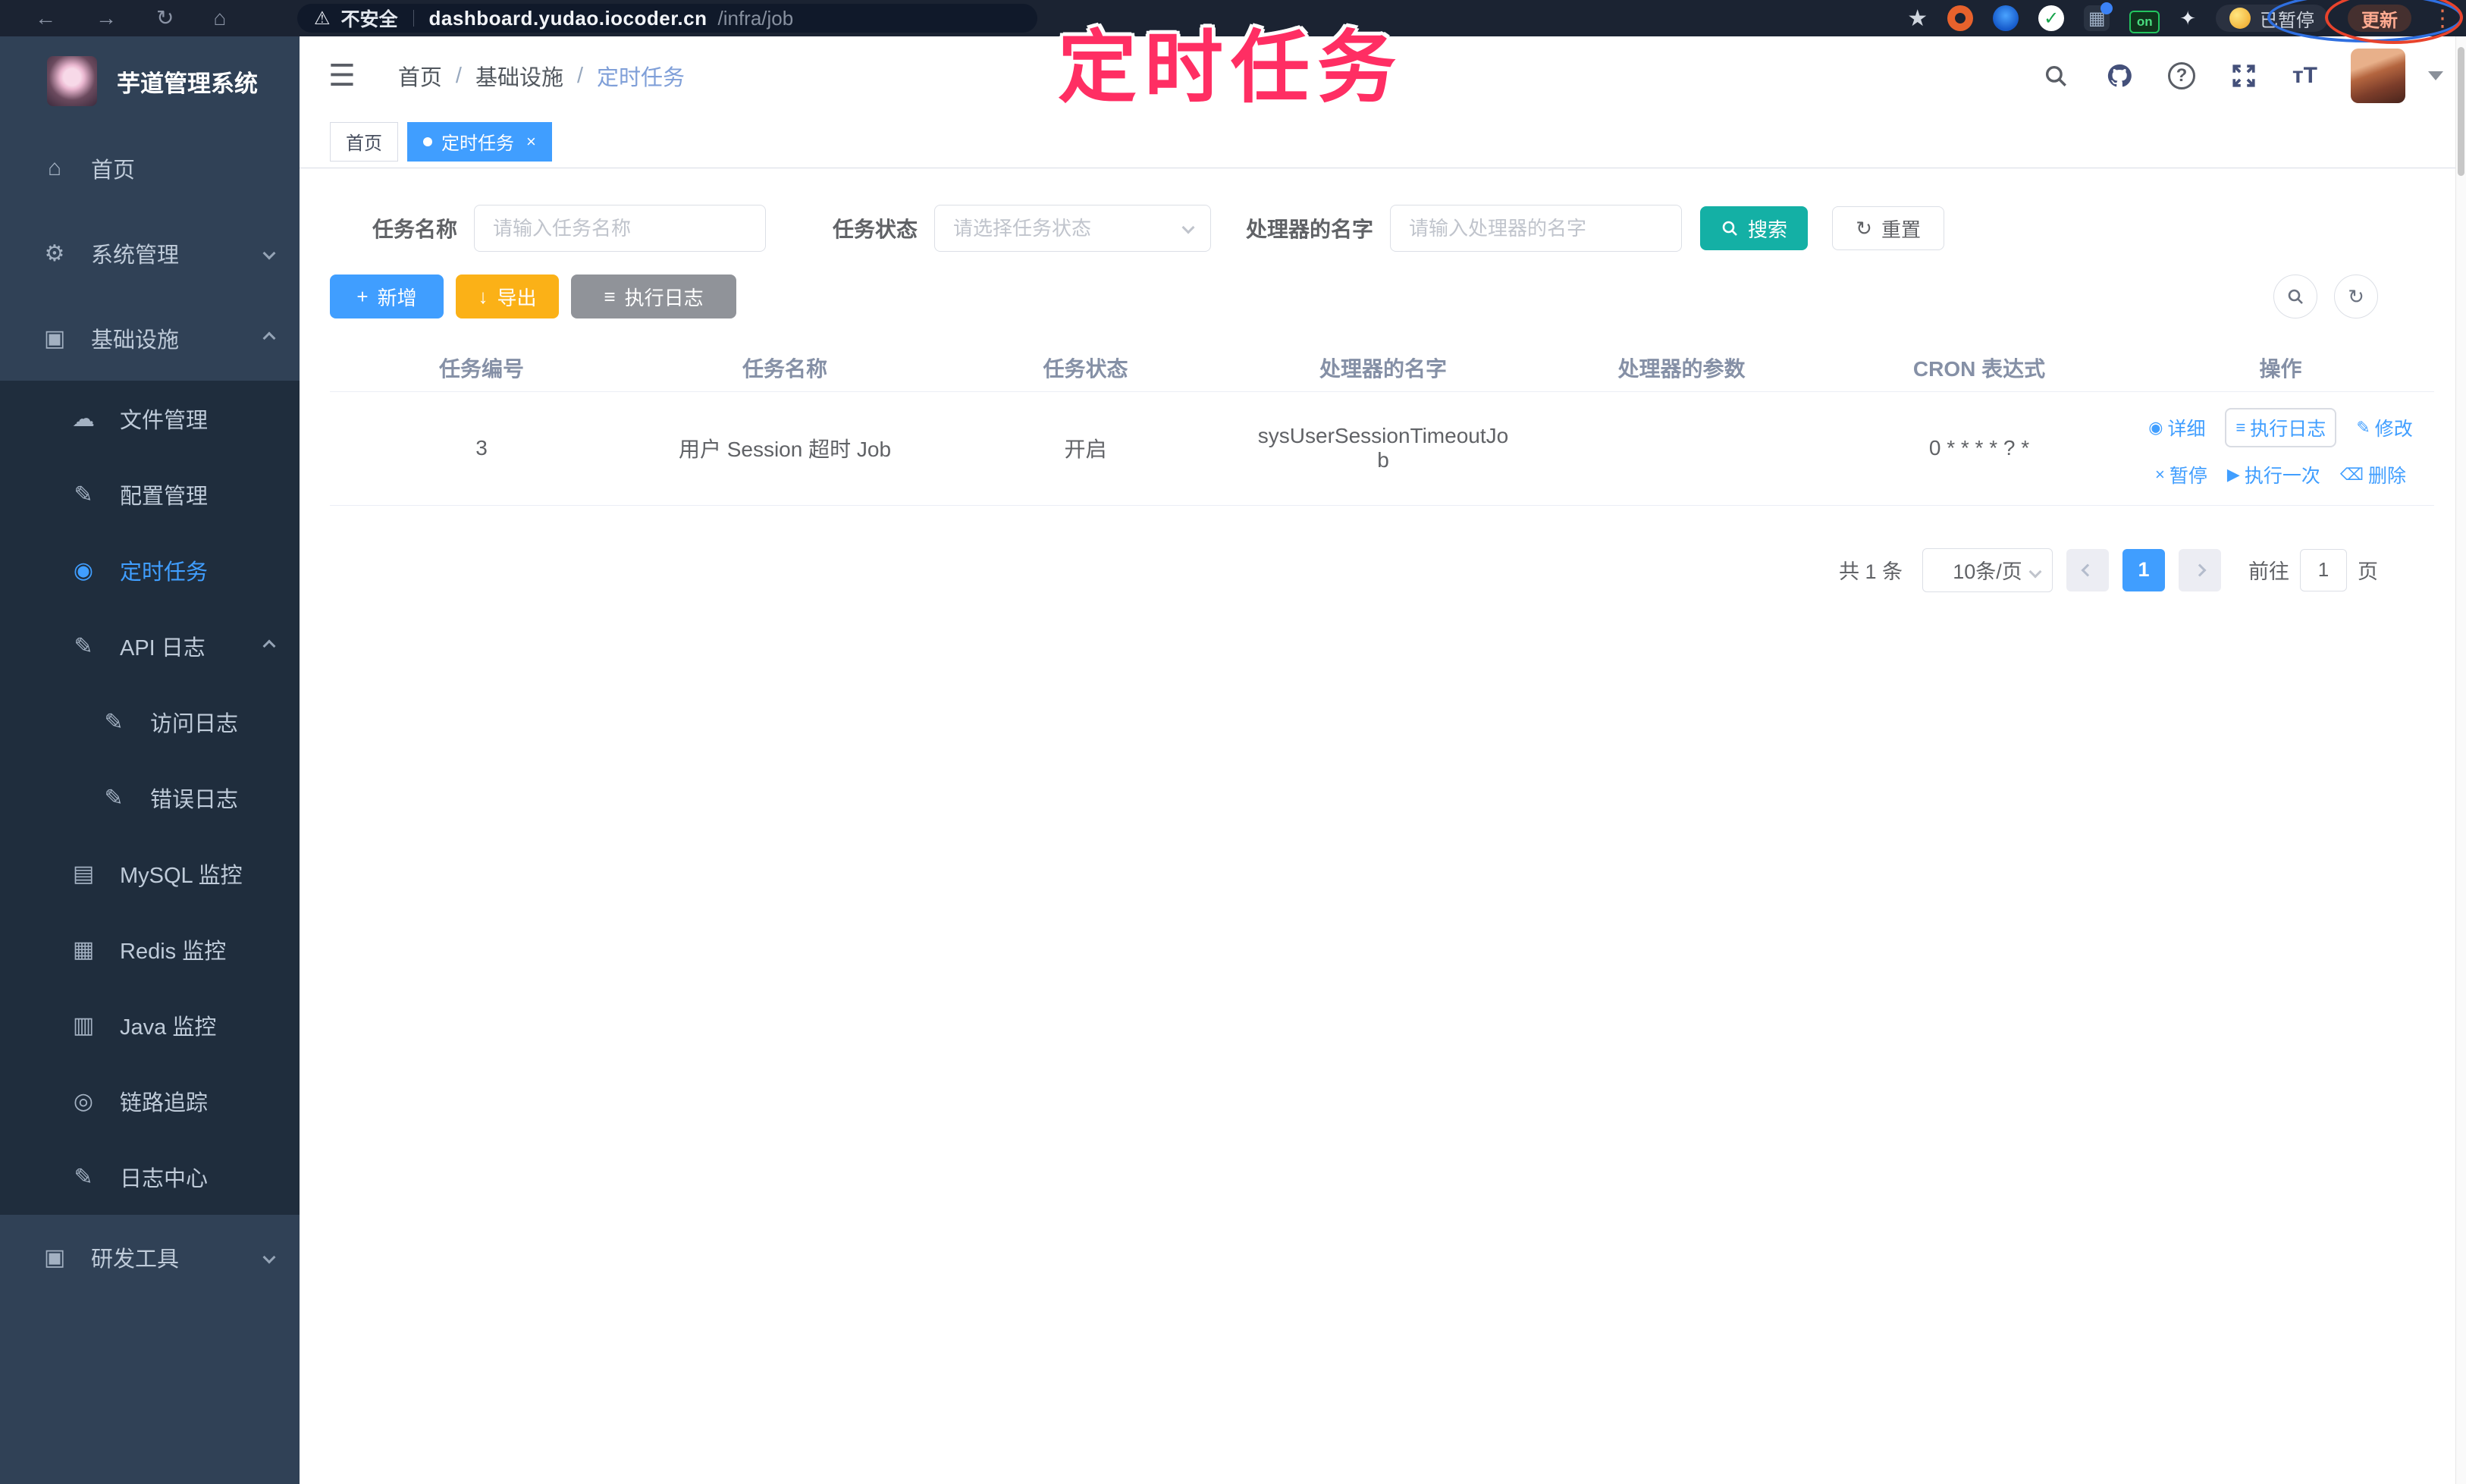 This screenshot has width=2466, height=1484. I want to click on page-unit-label: 页, so click(2368, 571).